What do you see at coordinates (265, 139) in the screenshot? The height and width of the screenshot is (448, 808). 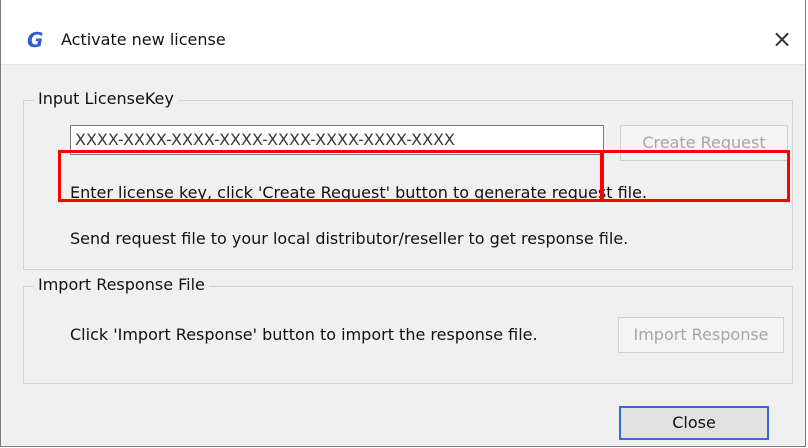 I see `license-key-value: XXXX-XXXX-XXXX-XXXX-XXXX-XXXX-XXXX-XXXX` at bounding box center [265, 139].